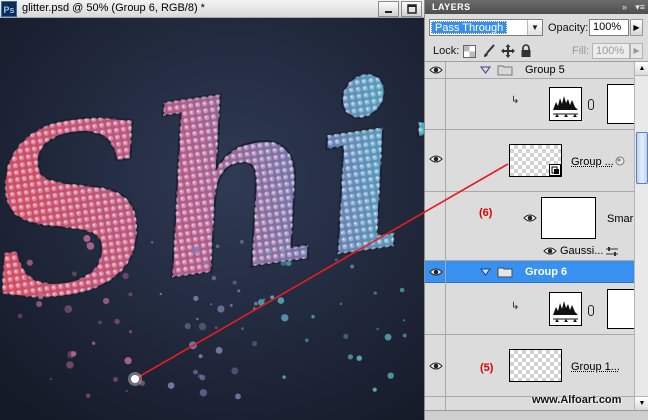 This screenshot has height=420, width=648. Describe the element at coordinates (591, 104) in the screenshot. I see `link-icon` at that location.